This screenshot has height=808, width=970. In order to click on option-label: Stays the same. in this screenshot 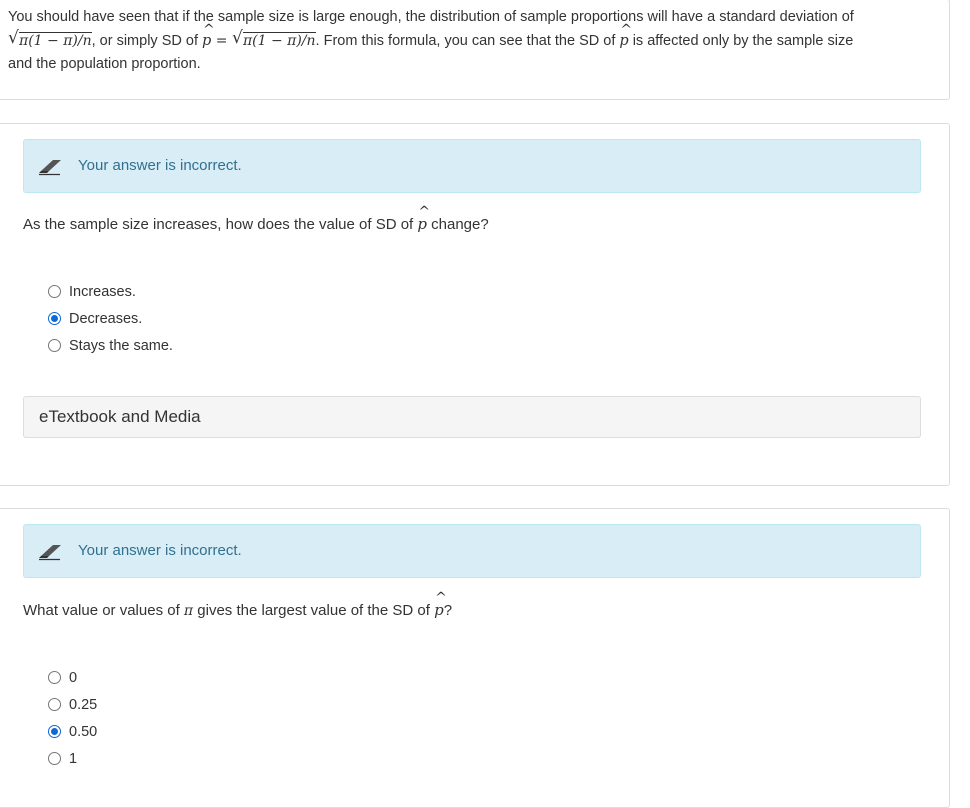, I will do `click(121, 345)`.